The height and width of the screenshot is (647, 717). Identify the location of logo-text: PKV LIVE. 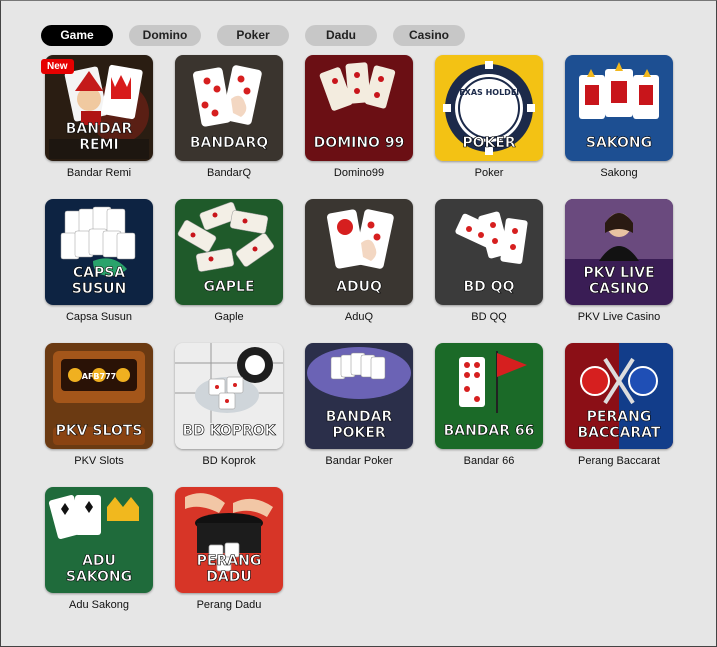
(618, 273).